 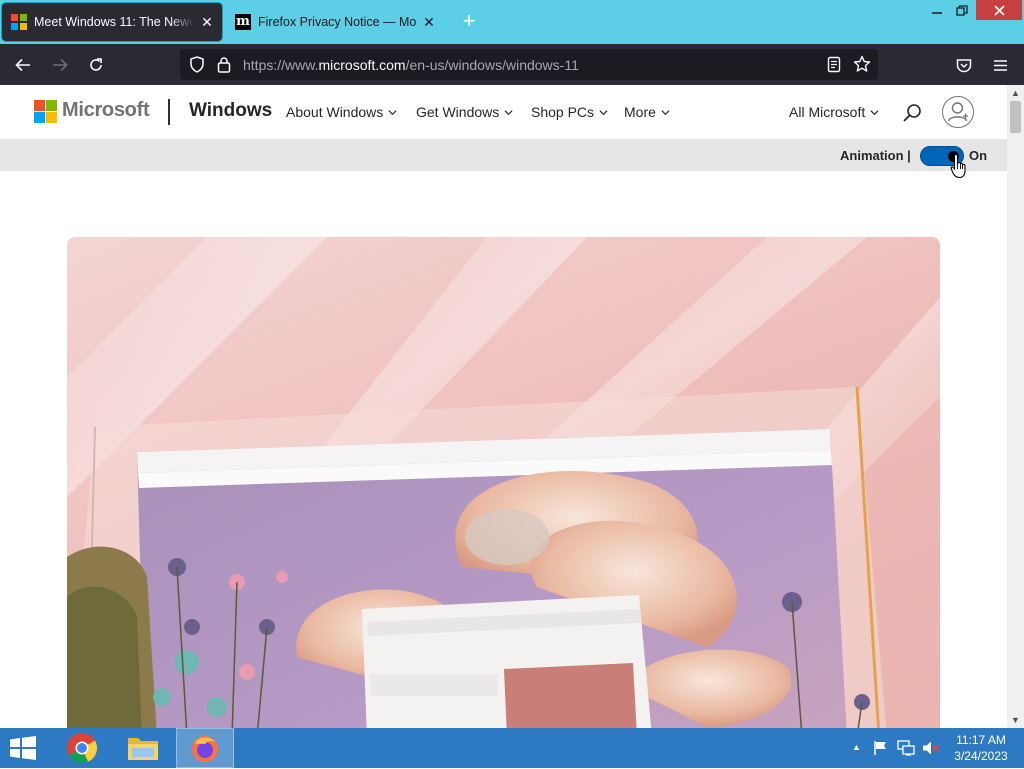 What do you see at coordinates (569, 112) in the screenshot?
I see `menu-shop-pcs: Shop PCs` at bounding box center [569, 112].